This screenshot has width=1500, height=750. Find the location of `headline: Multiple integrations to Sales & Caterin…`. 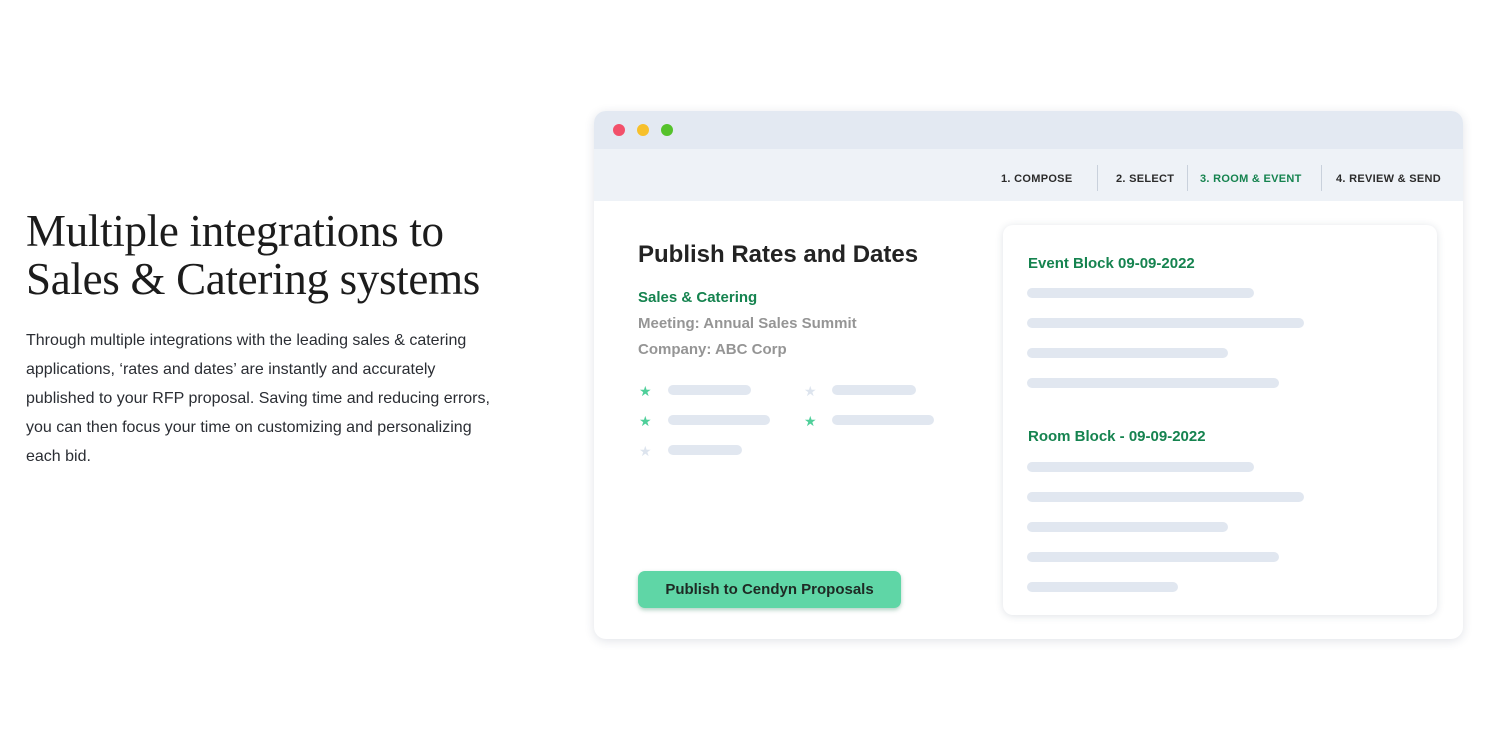

headline: Multiple integrations to Sales & Caterin… is located at coordinates (296, 255).